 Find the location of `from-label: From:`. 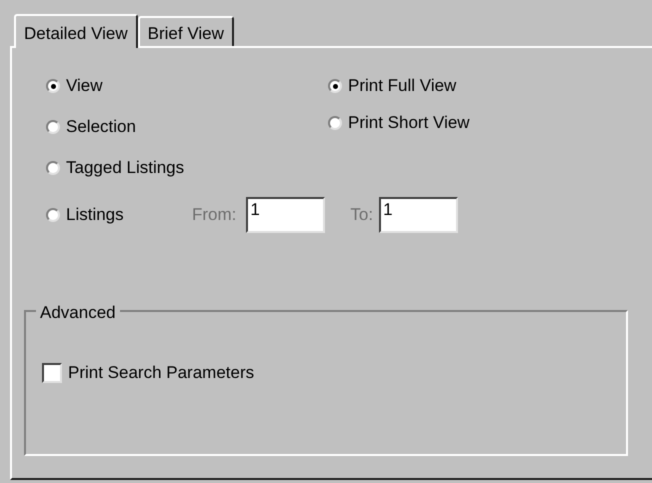

from-label: From: is located at coordinates (214, 215).